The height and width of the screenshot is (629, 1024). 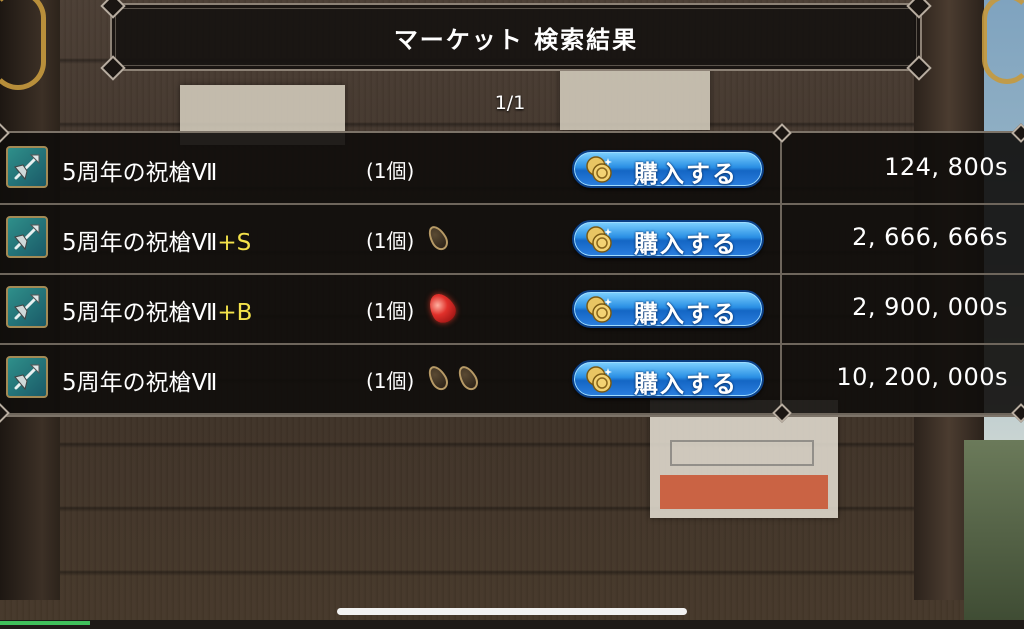 What do you see at coordinates (442, 308) in the screenshot?
I see `red-gem-icon` at bounding box center [442, 308].